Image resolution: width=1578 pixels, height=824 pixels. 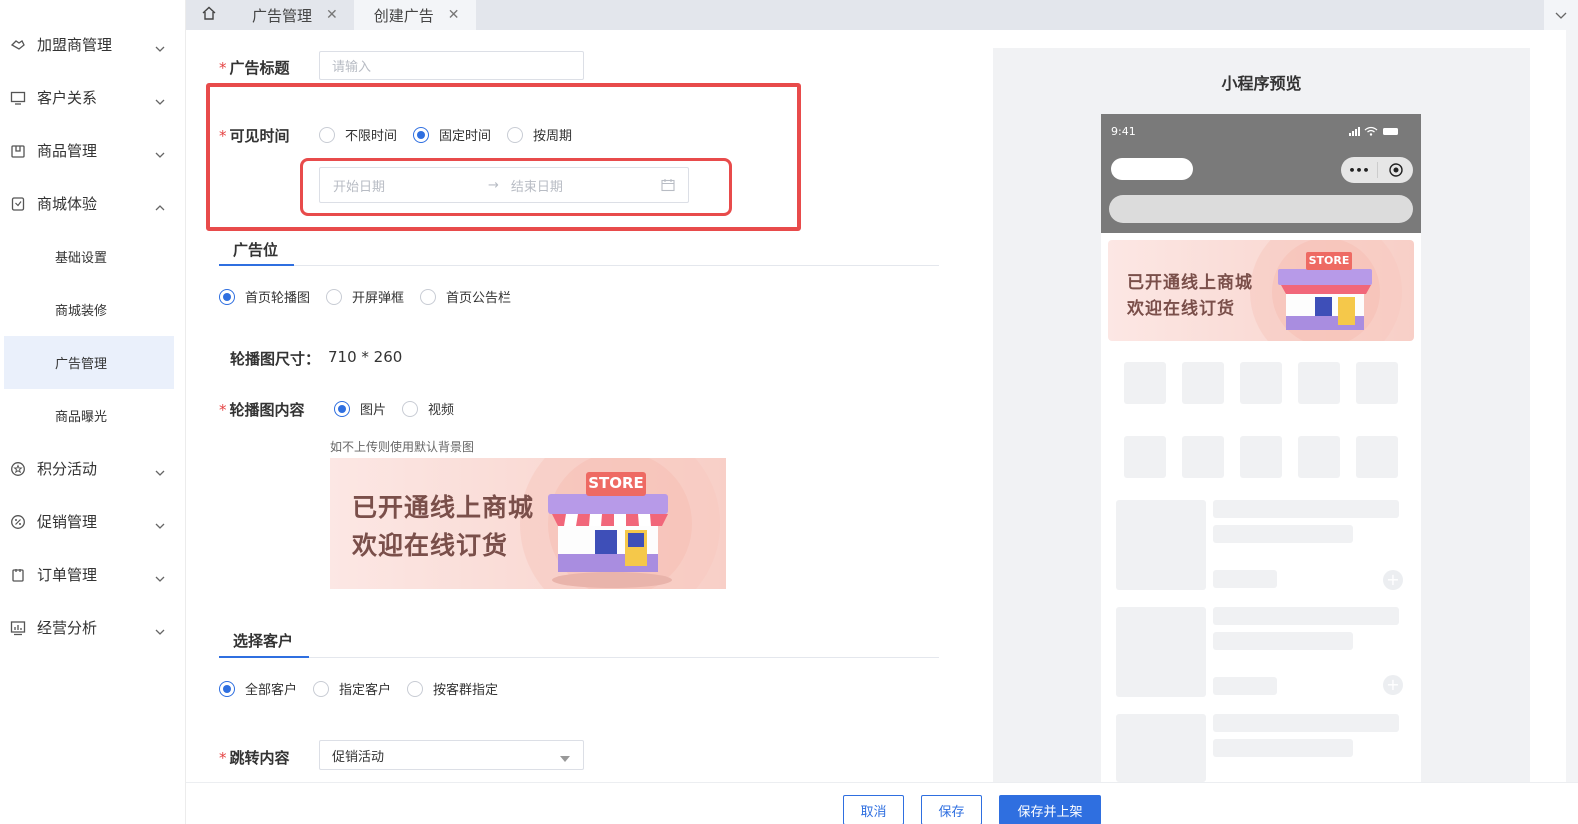 What do you see at coordinates (18, 628) in the screenshot?
I see `chart-icon` at bounding box center [18, 628].